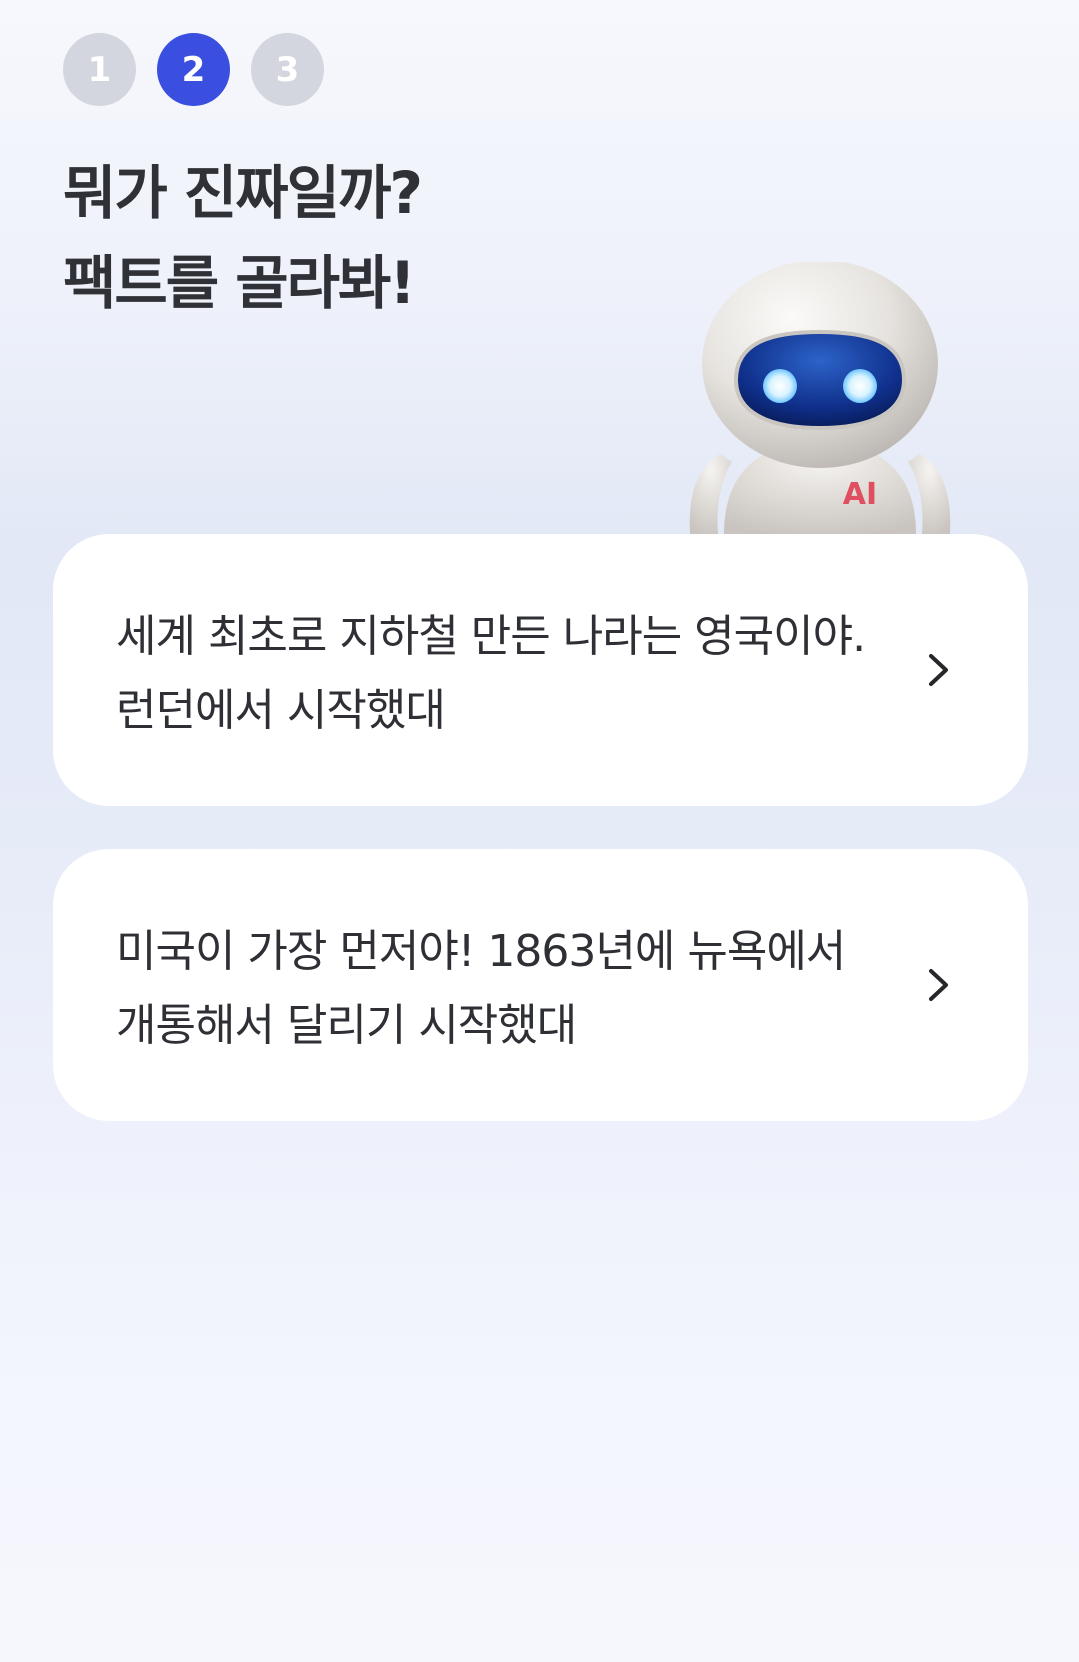 The height and width of the screenshot is (1662, 1079). Describe the element at coordinates (820, 398) in the screenshot. I see `robot-mascot-icon: AI` at that location.